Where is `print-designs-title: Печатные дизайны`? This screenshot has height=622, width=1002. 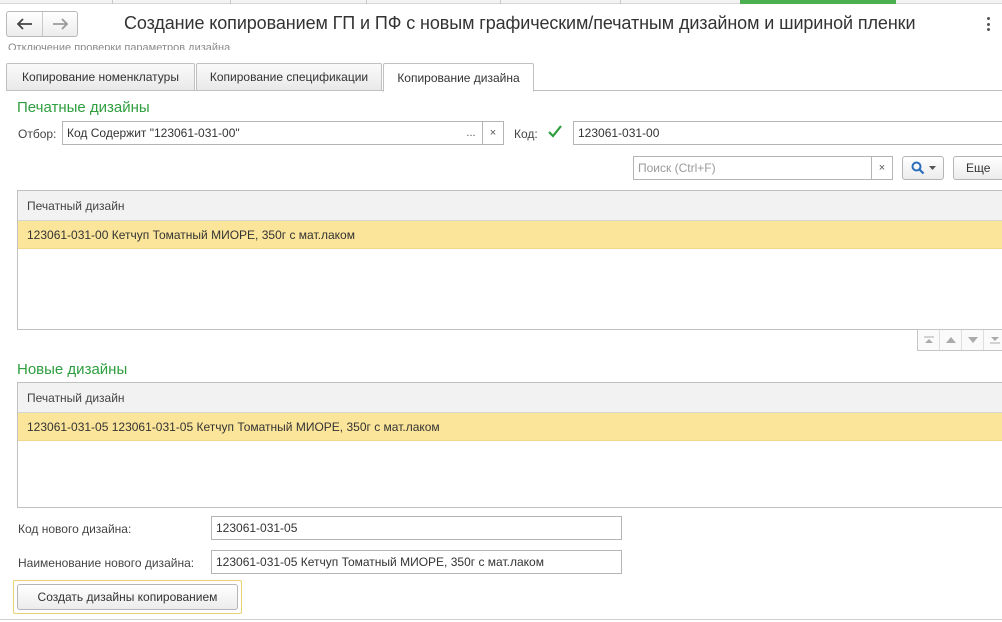
print-designs-title: Печатные дизайны is located at coordinates (83, 107).